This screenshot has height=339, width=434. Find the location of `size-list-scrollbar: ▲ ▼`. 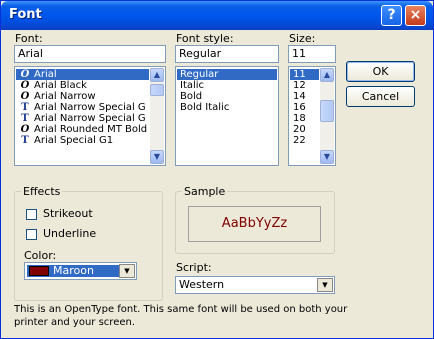

size-list-scrollbar: ▲ ▼ is located at coordinates (327, 116).